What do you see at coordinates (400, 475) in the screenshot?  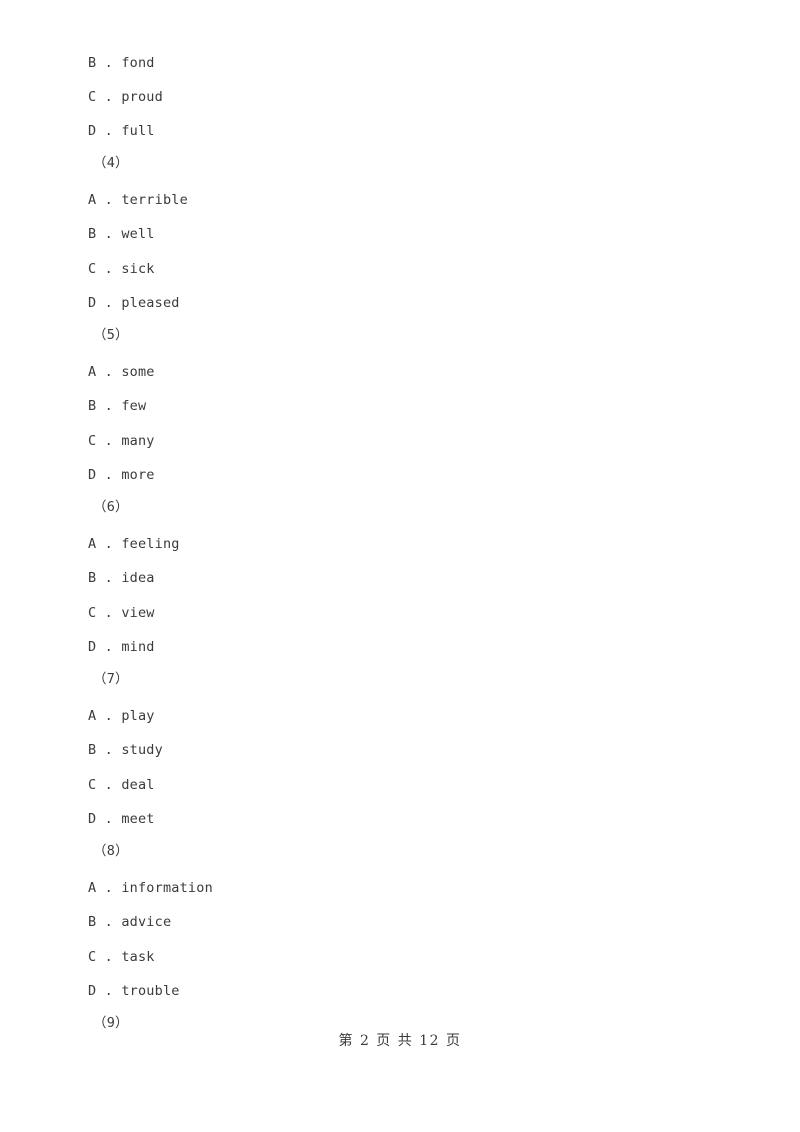 I see `answer-option: D . more` at bounding box center [400, 475].